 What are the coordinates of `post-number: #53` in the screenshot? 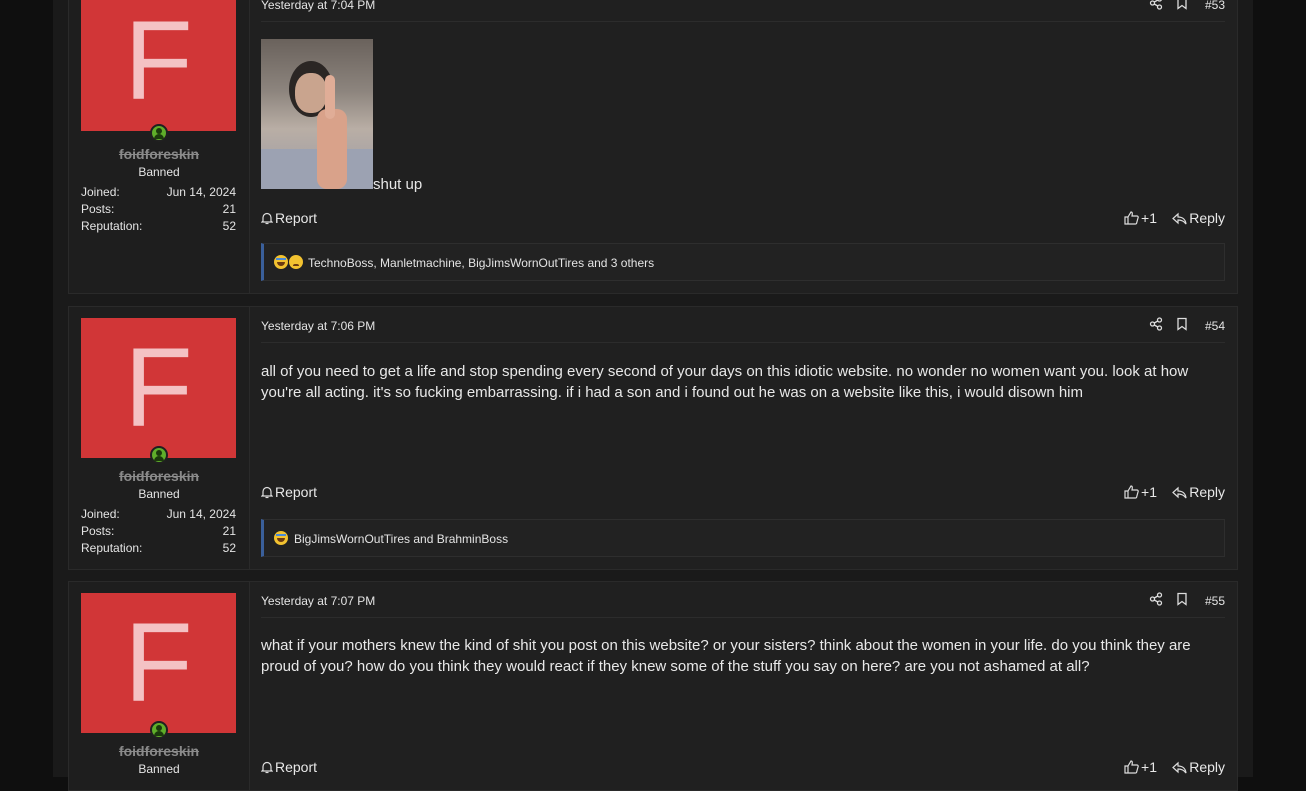 It's located at (1215, 6).